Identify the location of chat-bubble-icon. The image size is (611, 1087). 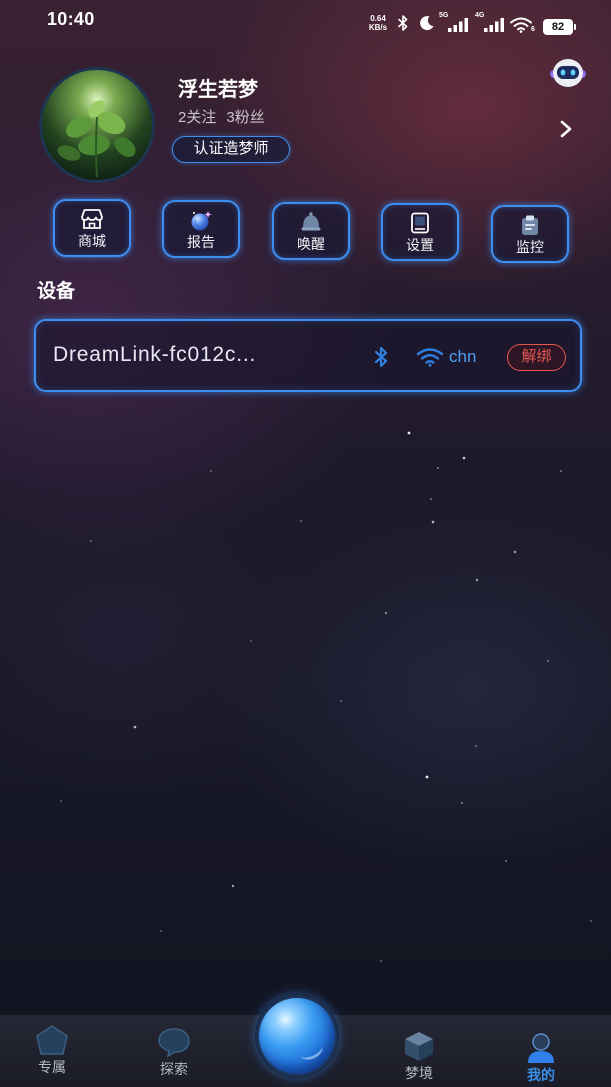
(174, 1043).